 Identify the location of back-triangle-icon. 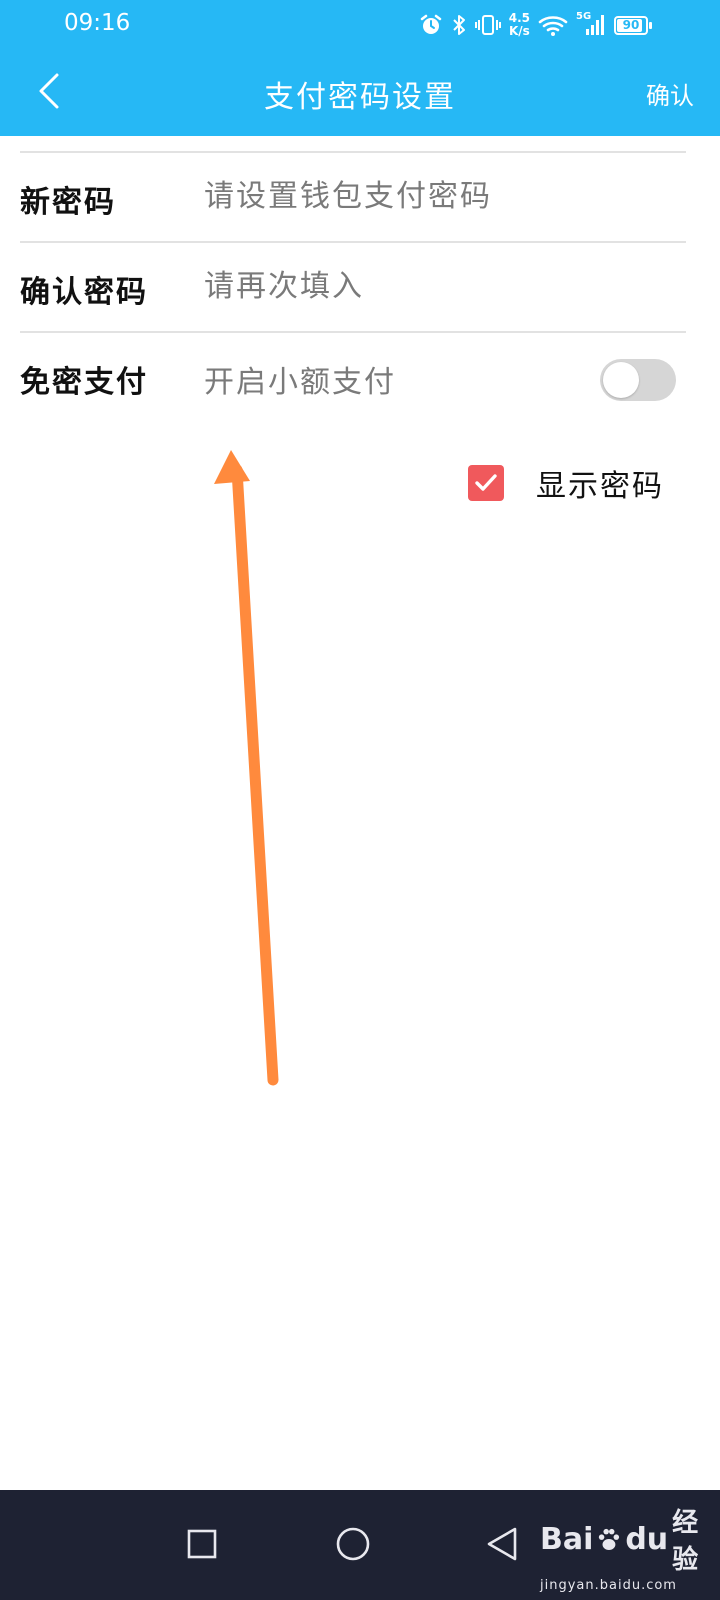
(502, 1544).